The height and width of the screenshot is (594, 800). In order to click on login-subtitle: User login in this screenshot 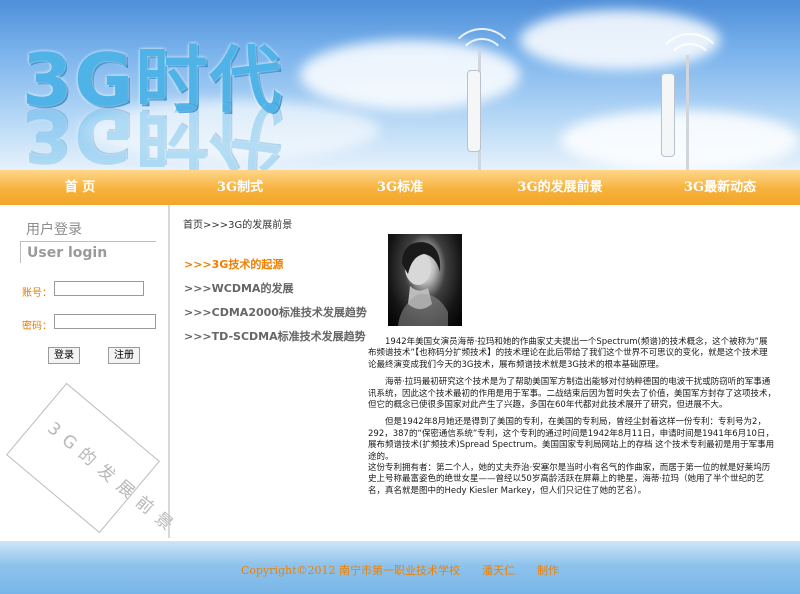, I will do `click(67, 253)`.